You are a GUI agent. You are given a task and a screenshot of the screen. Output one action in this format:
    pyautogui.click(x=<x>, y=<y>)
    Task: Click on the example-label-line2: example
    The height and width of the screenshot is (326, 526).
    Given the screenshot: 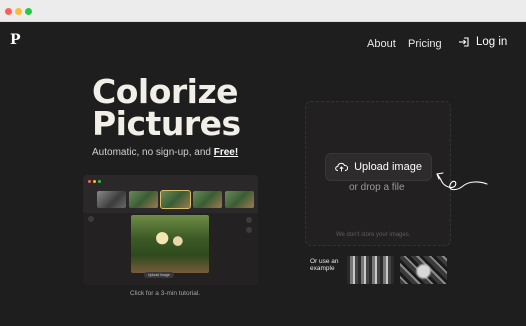 What is the action you would take?
    pyautogui.click(x=322, y=268)
    